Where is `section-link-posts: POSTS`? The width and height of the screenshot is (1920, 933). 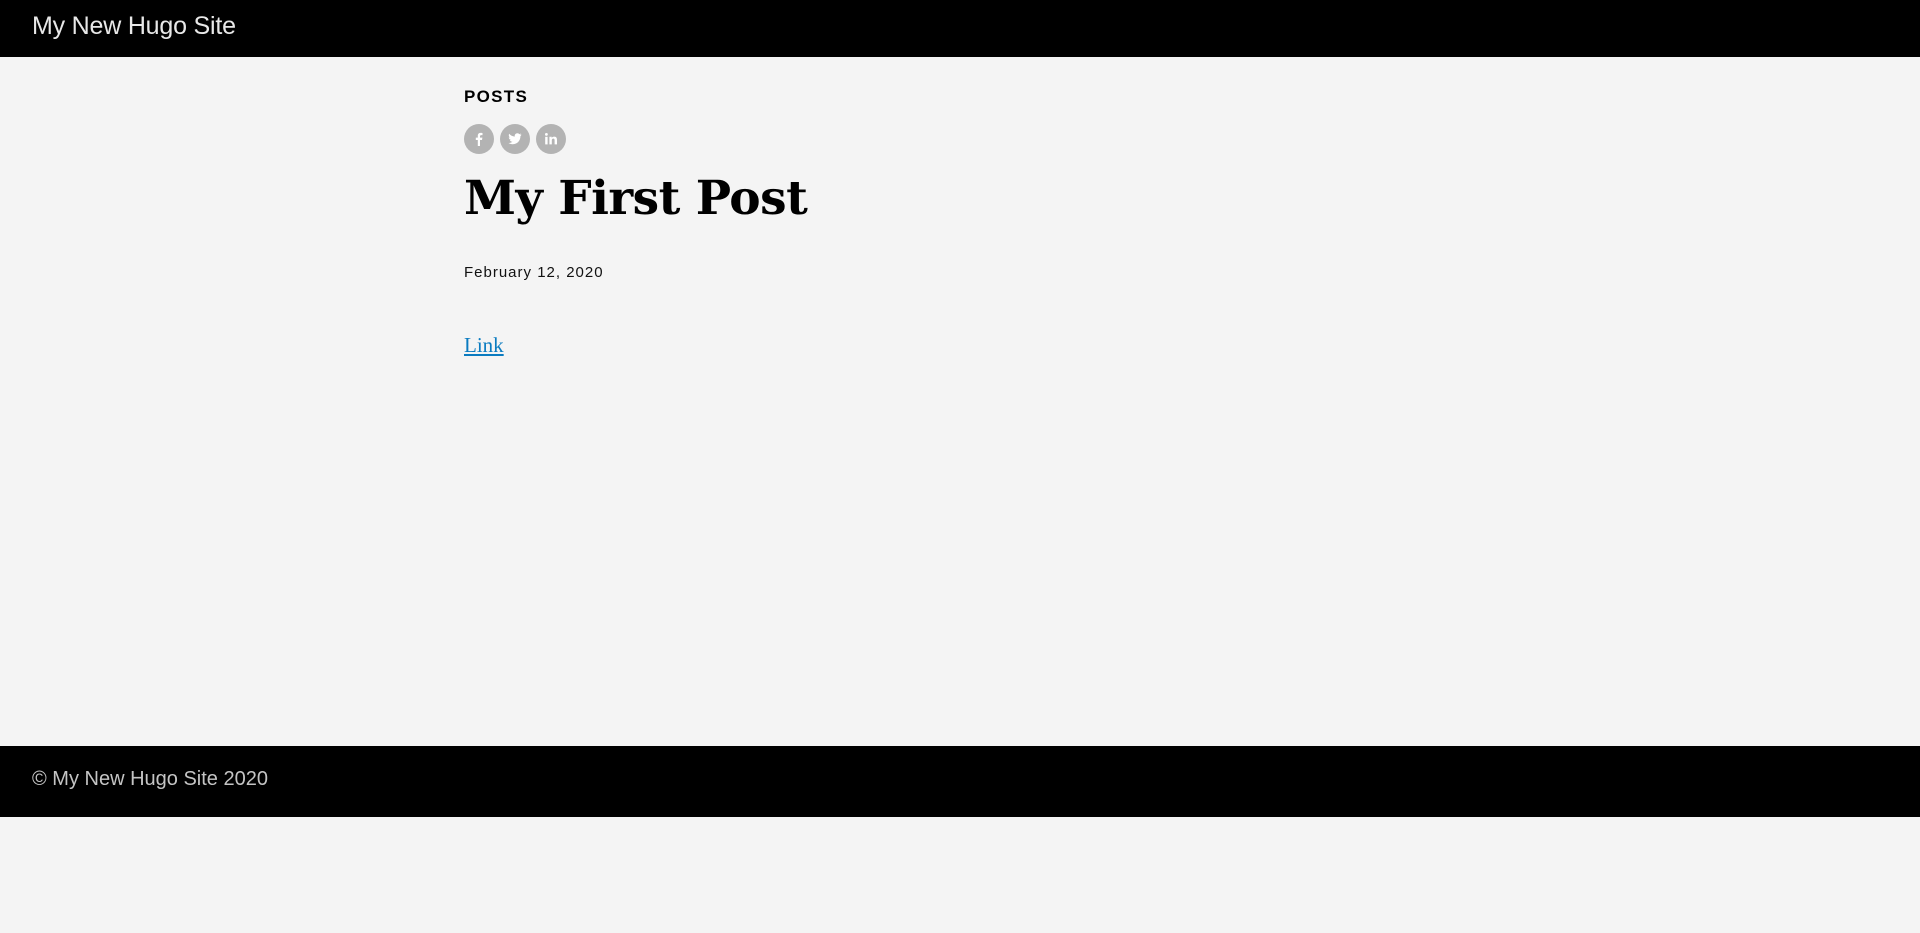
section-link-posts: POSTS is located at coordinates (496, 97).